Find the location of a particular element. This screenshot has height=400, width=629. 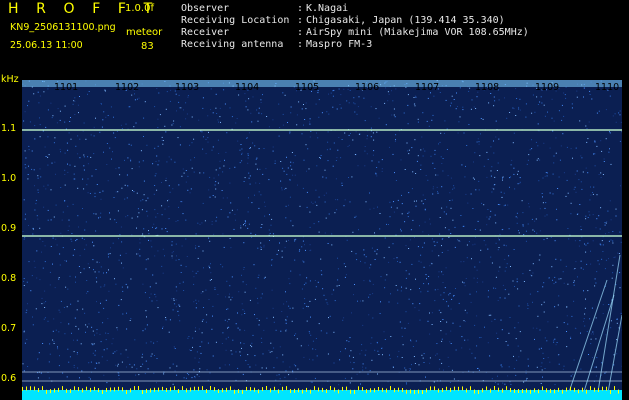

x-tick-1109: 1109 is located at coordinates (547, 87).